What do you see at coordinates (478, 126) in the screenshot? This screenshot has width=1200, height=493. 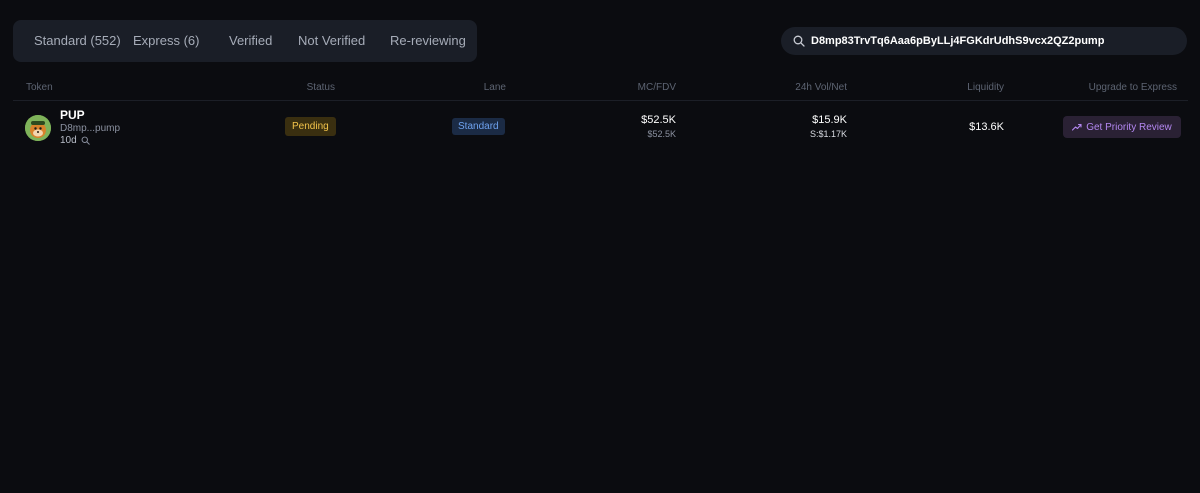 I see `lane-badge: Standard` at bounding box center [478, 126].